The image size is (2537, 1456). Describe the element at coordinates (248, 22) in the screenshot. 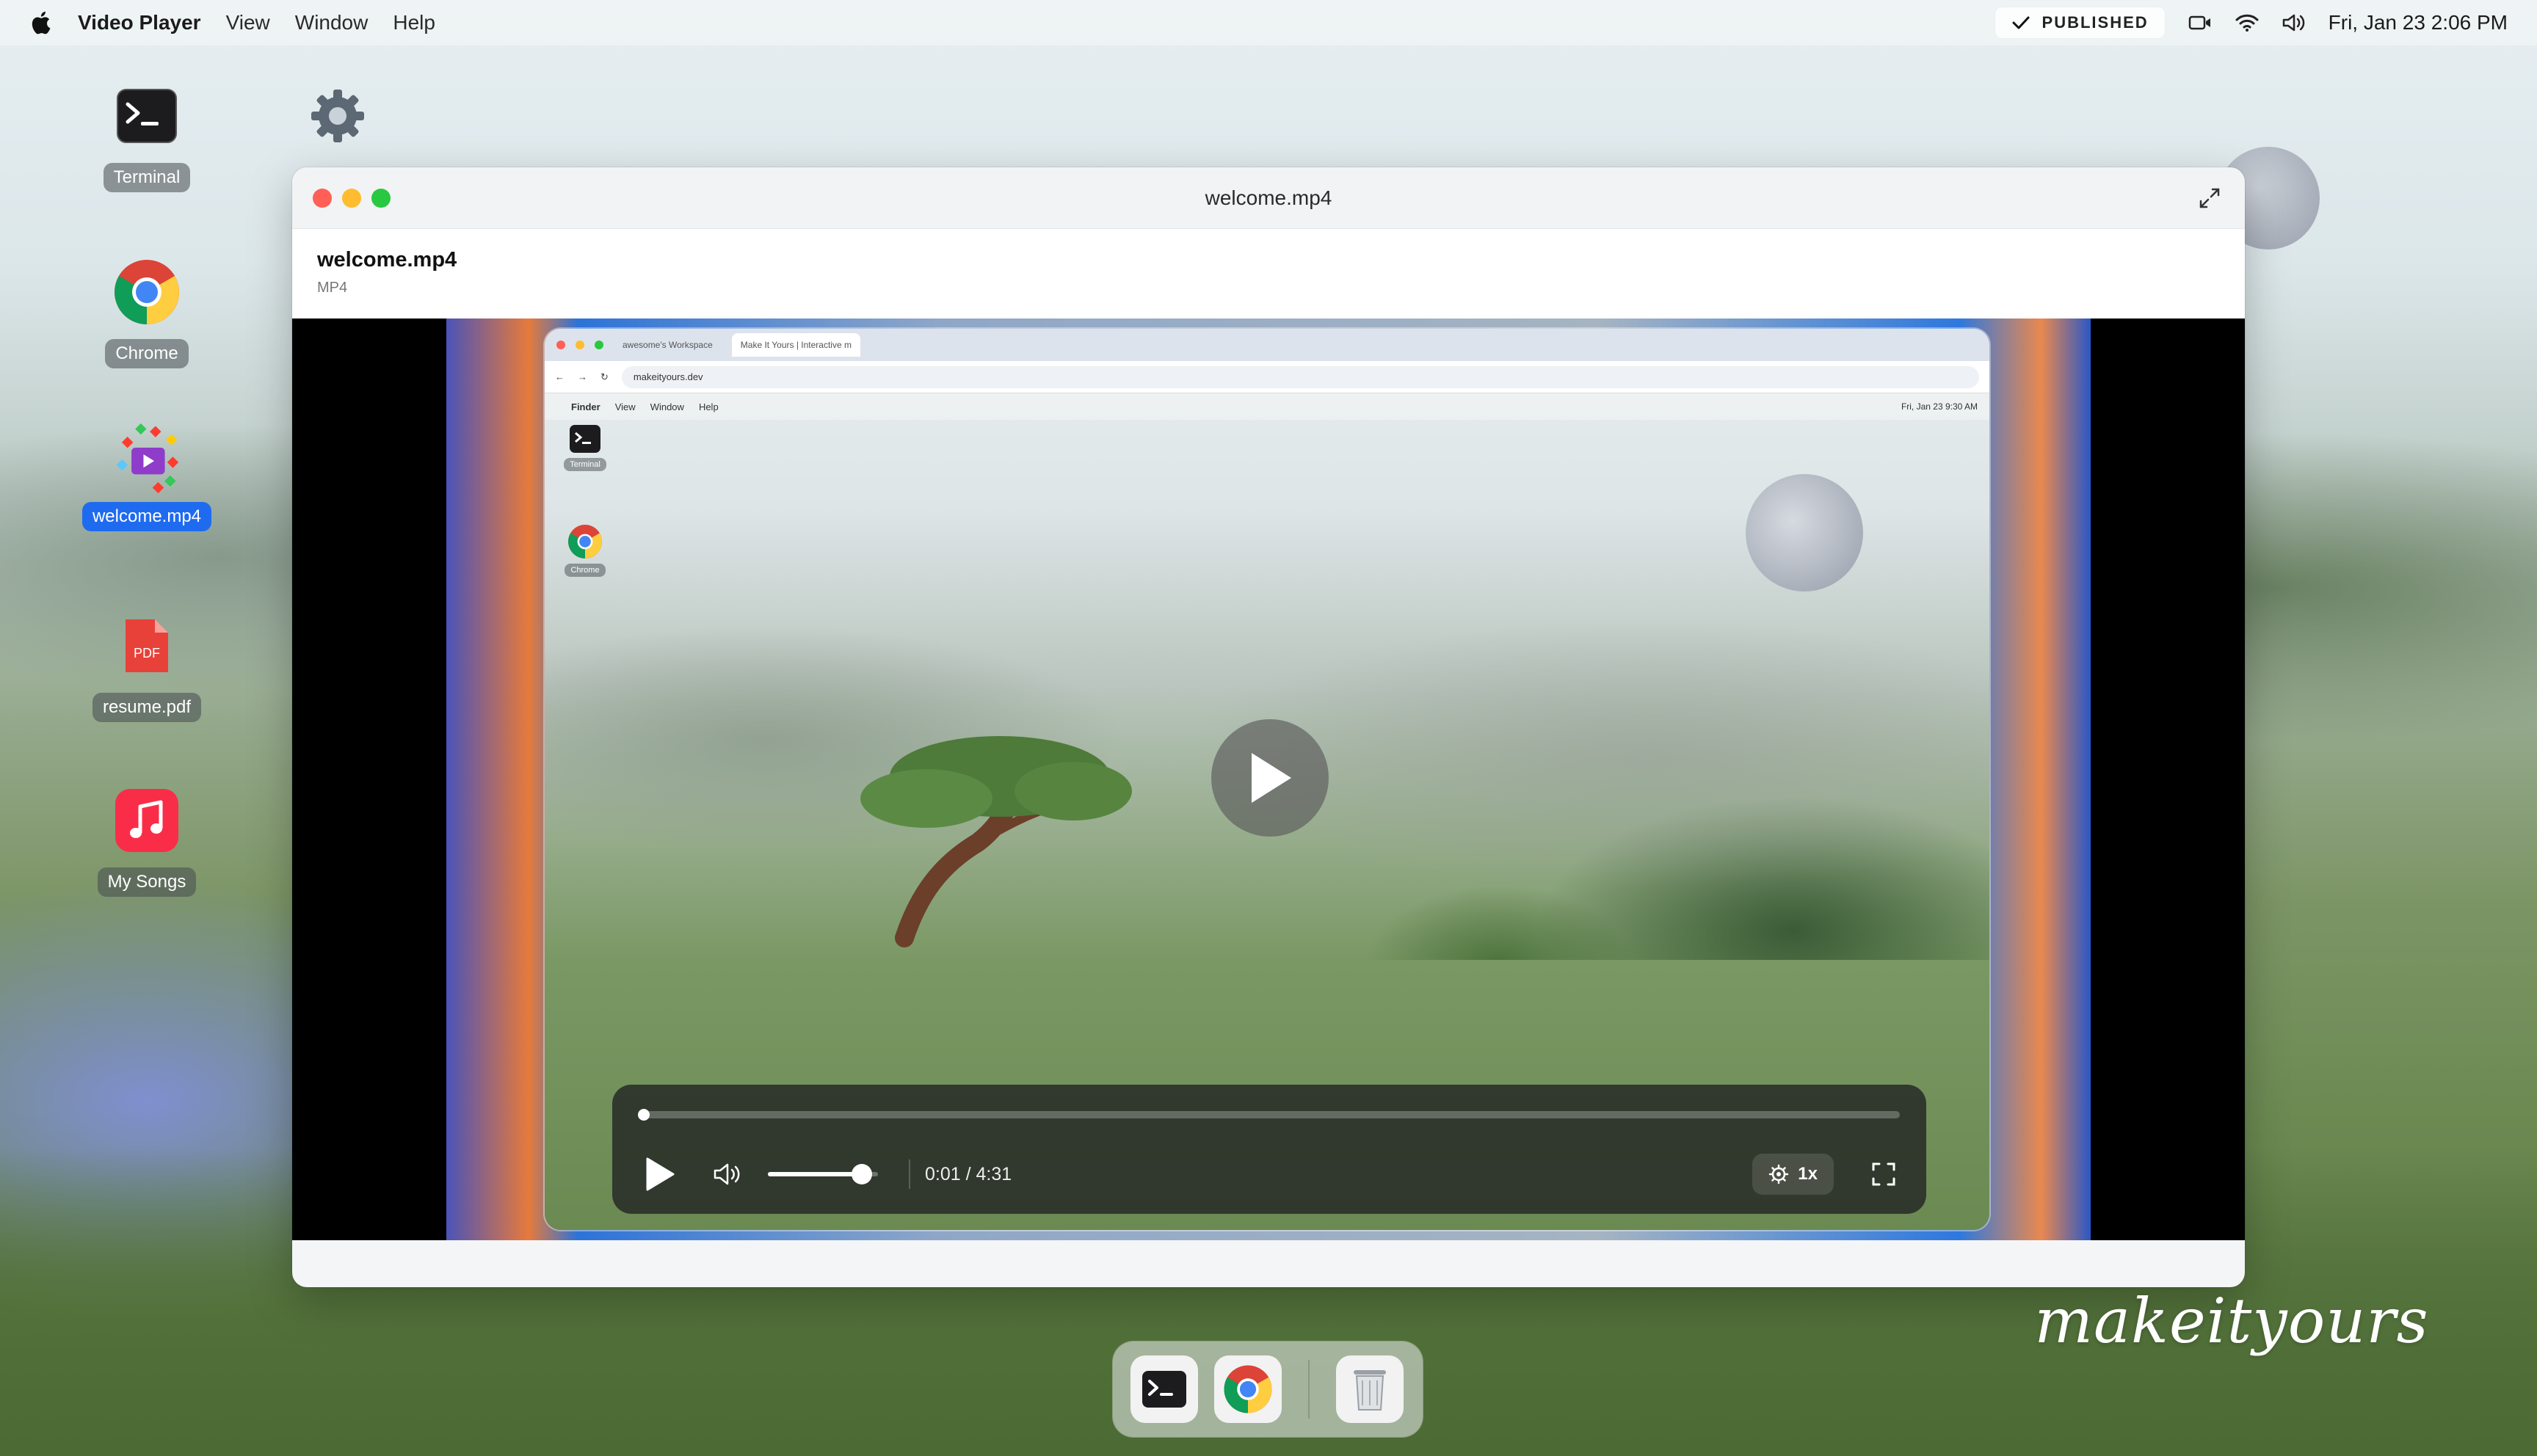

I see `menu-view: View` at that location.